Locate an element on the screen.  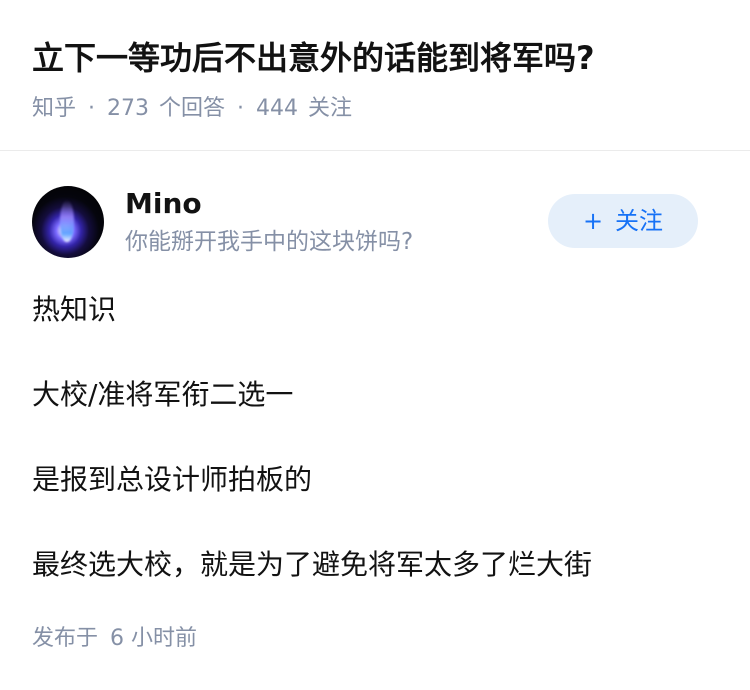
follow-button: + 关注 is located at coordinates (623, 221).